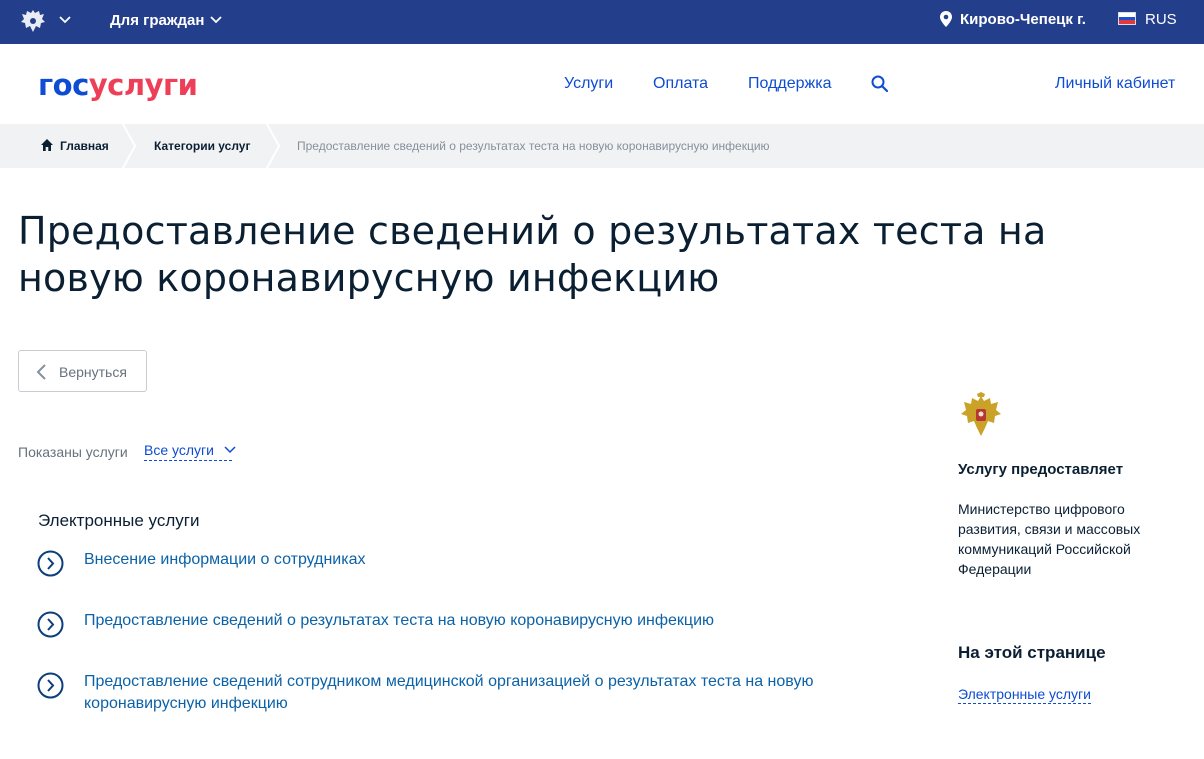 The width and height of the screenshot is (1204, 759). Describe the element at coordinates (188, 451) in the screenshot. I see `services-filter-dropdown: Все услуги` at that location.